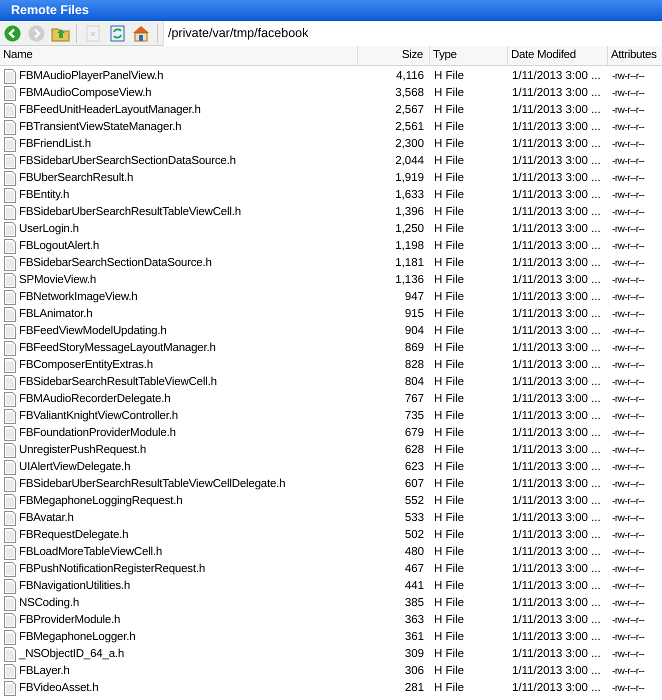 The height and width of the screenshot is (700, 662). I want to click on file-size: 363, so click(414, 620).